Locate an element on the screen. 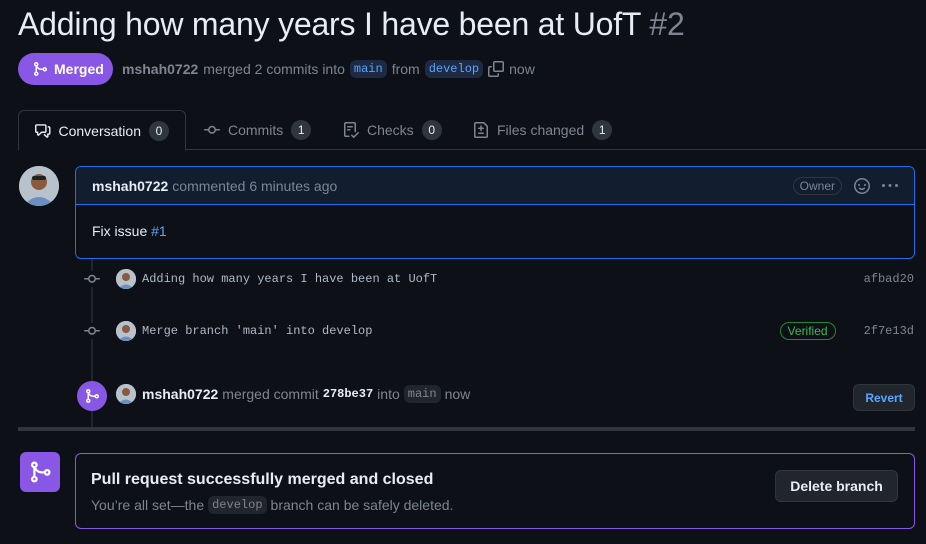 The image size is (926, 544). tab-files-changed-count: 1 is located at coordinates (602, 130).